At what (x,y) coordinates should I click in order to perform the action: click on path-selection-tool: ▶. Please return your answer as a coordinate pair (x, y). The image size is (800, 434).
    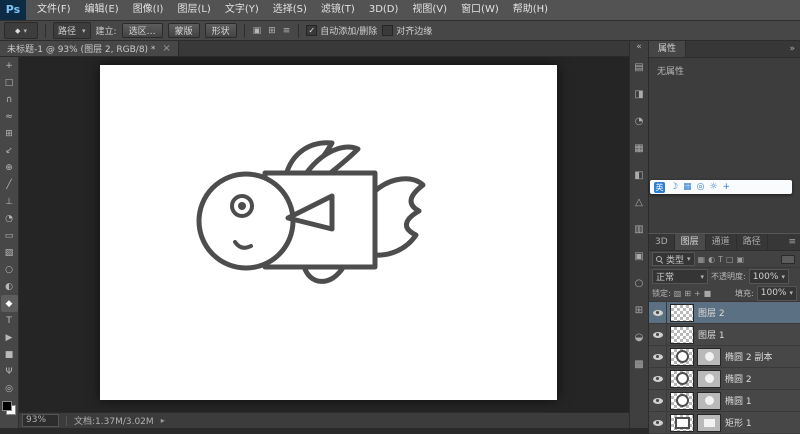
    Looking at the image, I should click on (9, 337).